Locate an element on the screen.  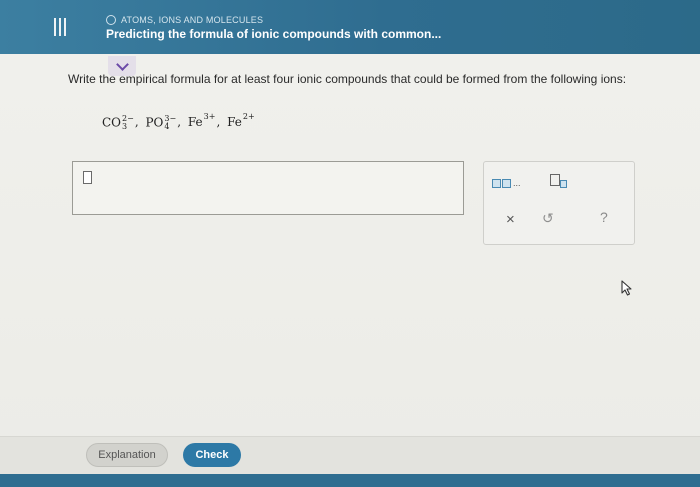
clear-button: × is located at coordinates (510, 219).